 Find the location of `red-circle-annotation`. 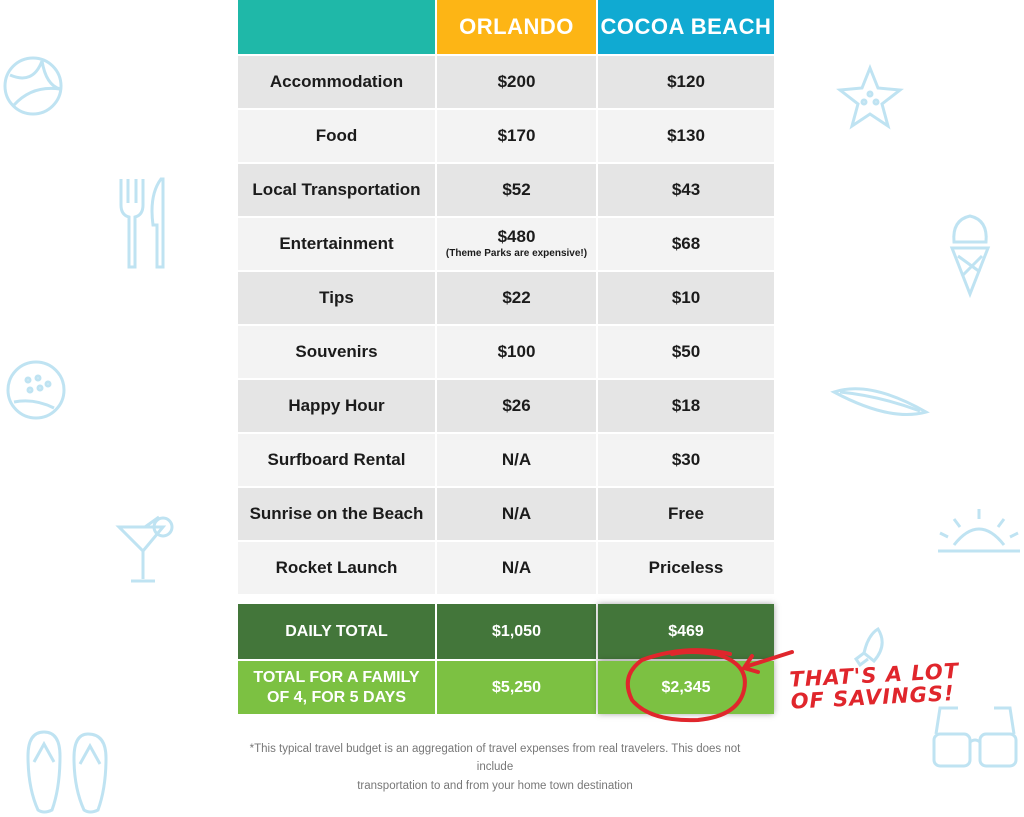

red-circle-annotation is located at coordinates (710, 683).